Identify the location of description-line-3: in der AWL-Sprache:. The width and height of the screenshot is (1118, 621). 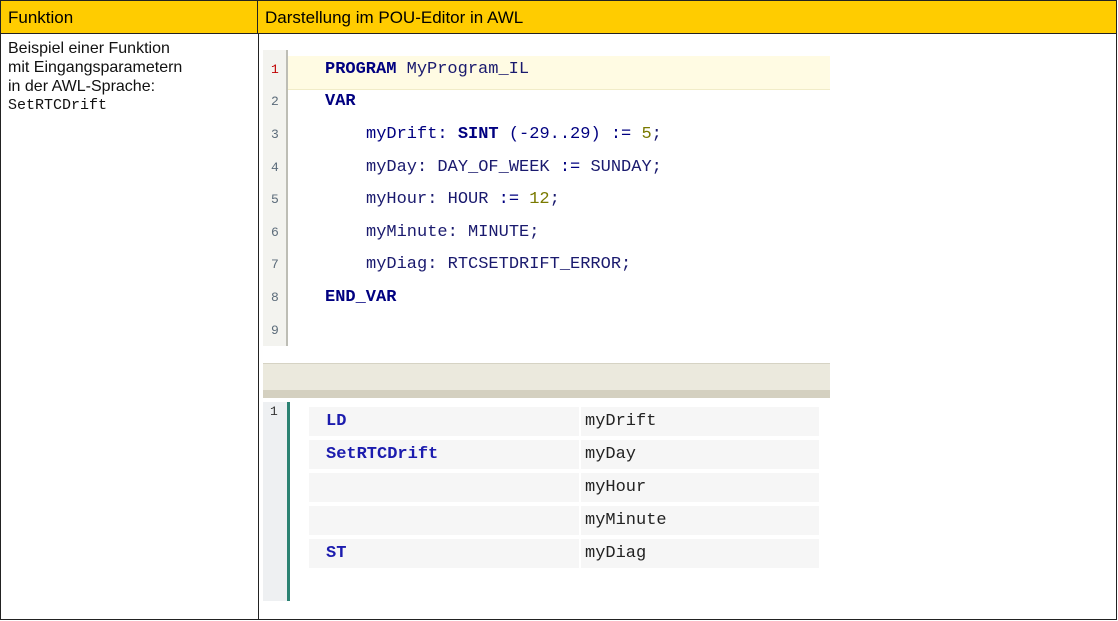
(82, 86).